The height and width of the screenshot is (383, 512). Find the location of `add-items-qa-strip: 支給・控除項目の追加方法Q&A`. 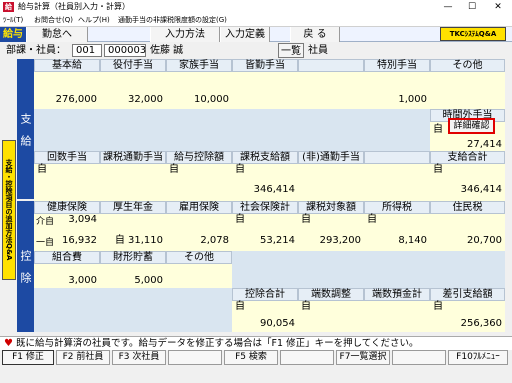

add-items-qa-strip: 支給・控除項目の追加方法Q&A is located at coordinates (9, 210).